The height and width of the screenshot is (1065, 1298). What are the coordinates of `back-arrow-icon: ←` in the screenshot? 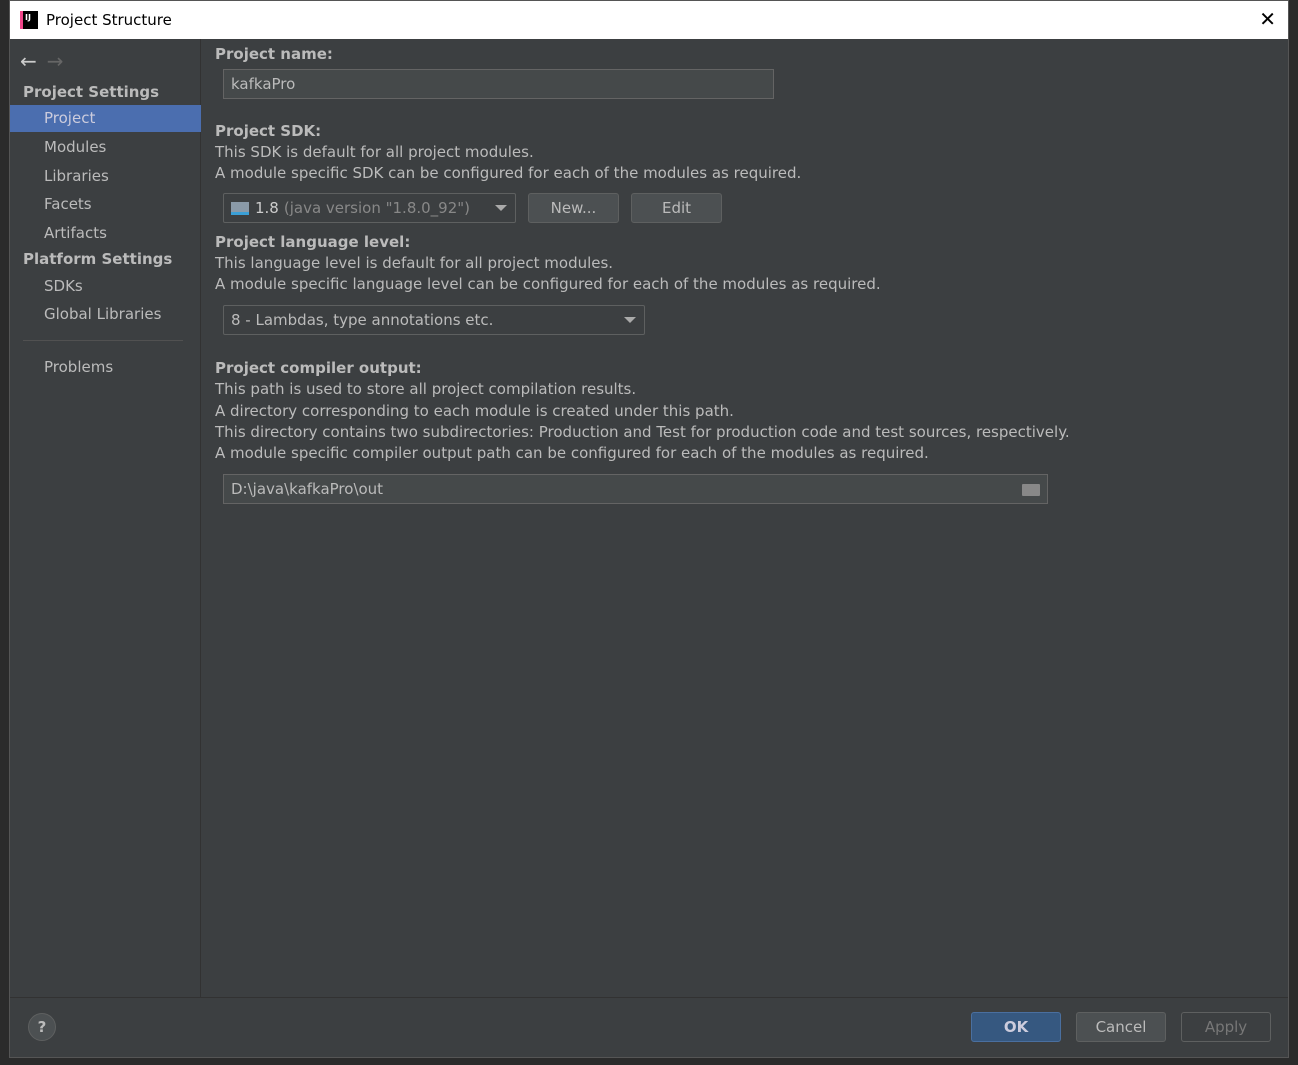 It's located at (28, 61).